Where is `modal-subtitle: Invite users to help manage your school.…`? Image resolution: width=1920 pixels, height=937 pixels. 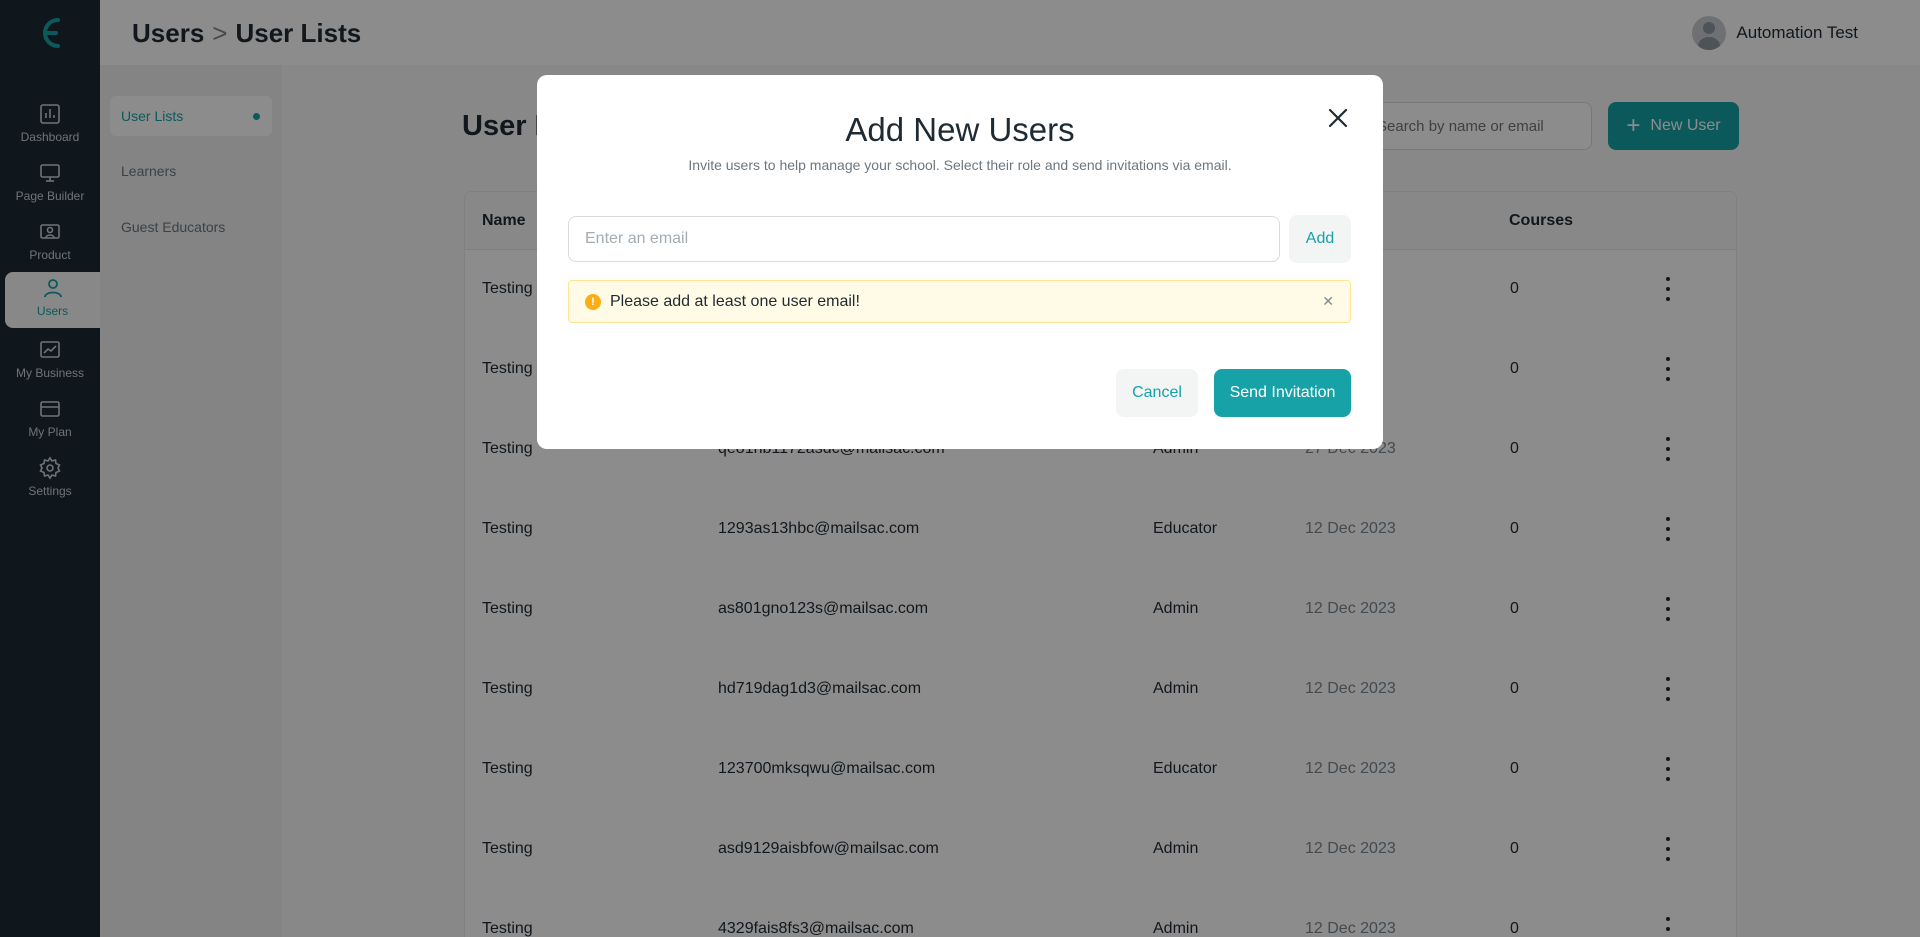 modal-subtitle: Invite users to help manage your school.… is located at coordinates (960, 165).